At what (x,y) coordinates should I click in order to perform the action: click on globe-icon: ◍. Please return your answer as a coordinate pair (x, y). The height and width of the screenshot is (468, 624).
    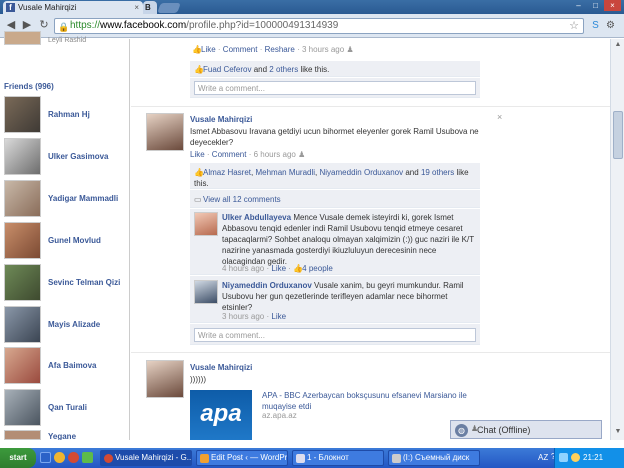
    Looking at the image, I should click on (461, 430).